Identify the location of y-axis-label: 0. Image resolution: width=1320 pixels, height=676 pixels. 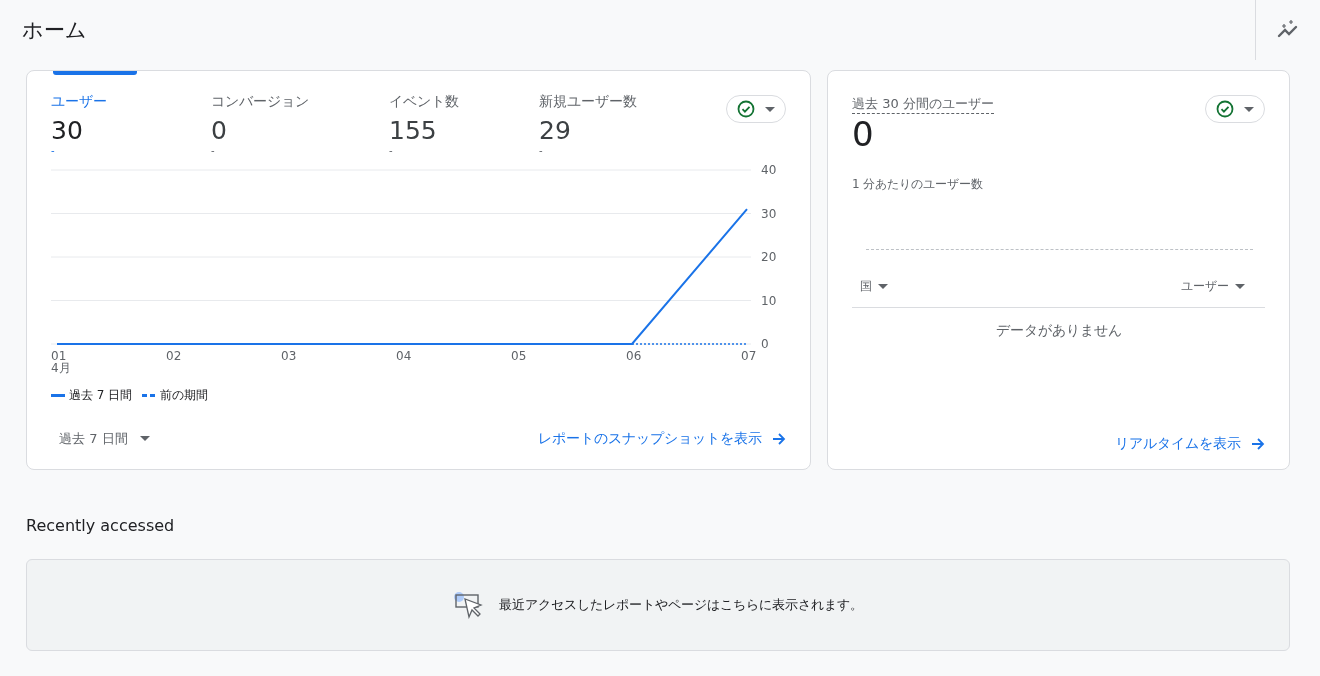
(765, 343).